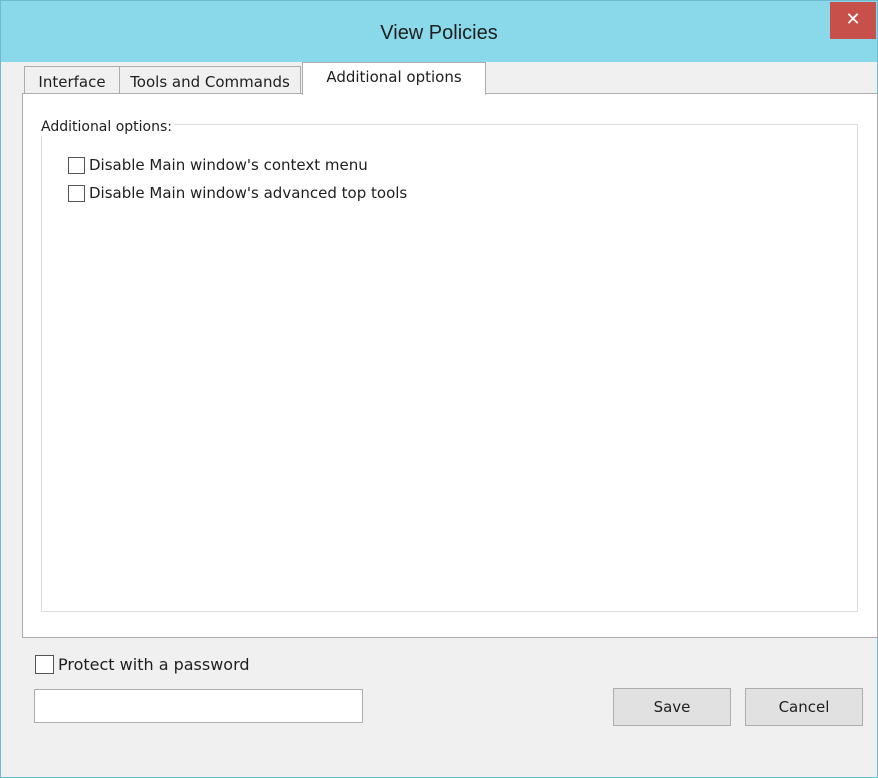 The image size is (878, 778). I want to click on close-button: ✕, so click(853, 20).